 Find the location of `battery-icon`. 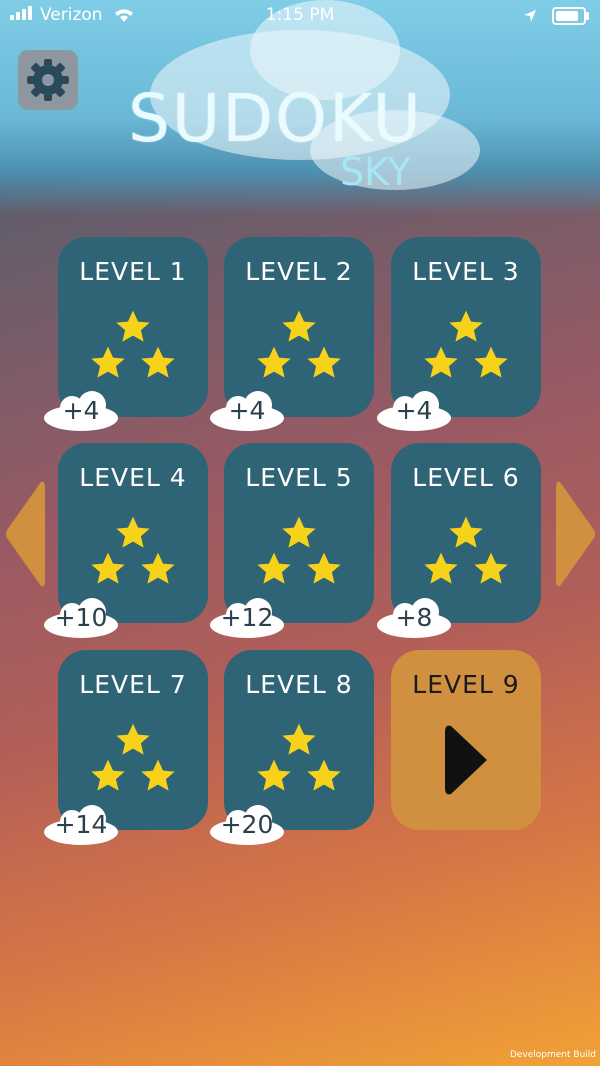

battery-icon is located at coordinates (570, 16).